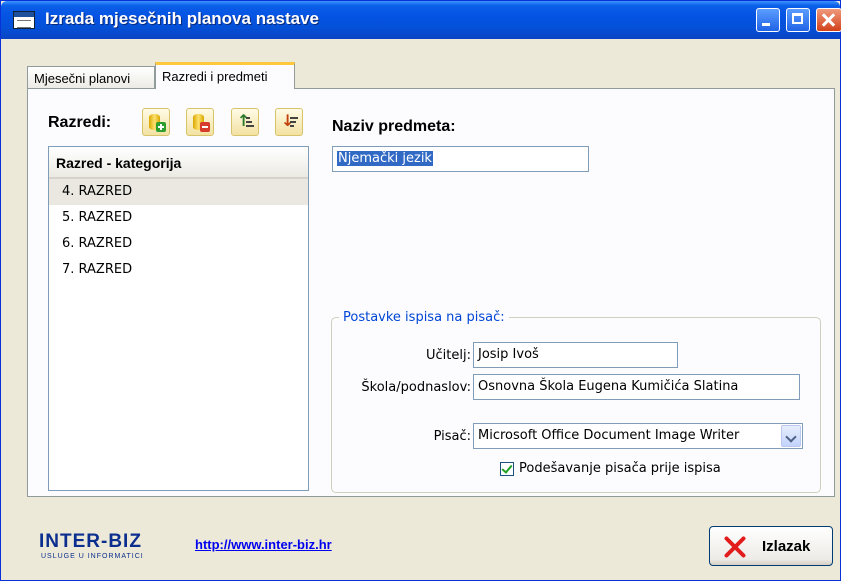 The width and height of the screenshot is (841, 581). What do you see at coordinates (421, 20) in the screenshot?
I see `title-bar: Izrada mjesečnih planova nastave` at bounding box center [421, 20].